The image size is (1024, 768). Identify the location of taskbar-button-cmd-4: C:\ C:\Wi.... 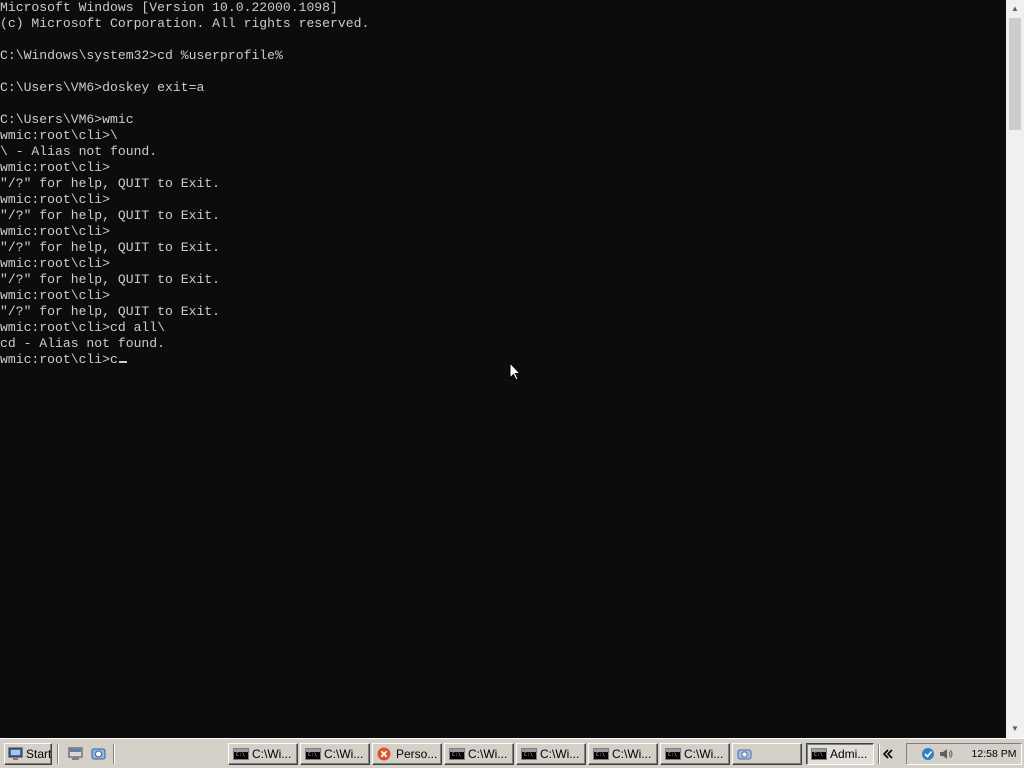
(551, 754).